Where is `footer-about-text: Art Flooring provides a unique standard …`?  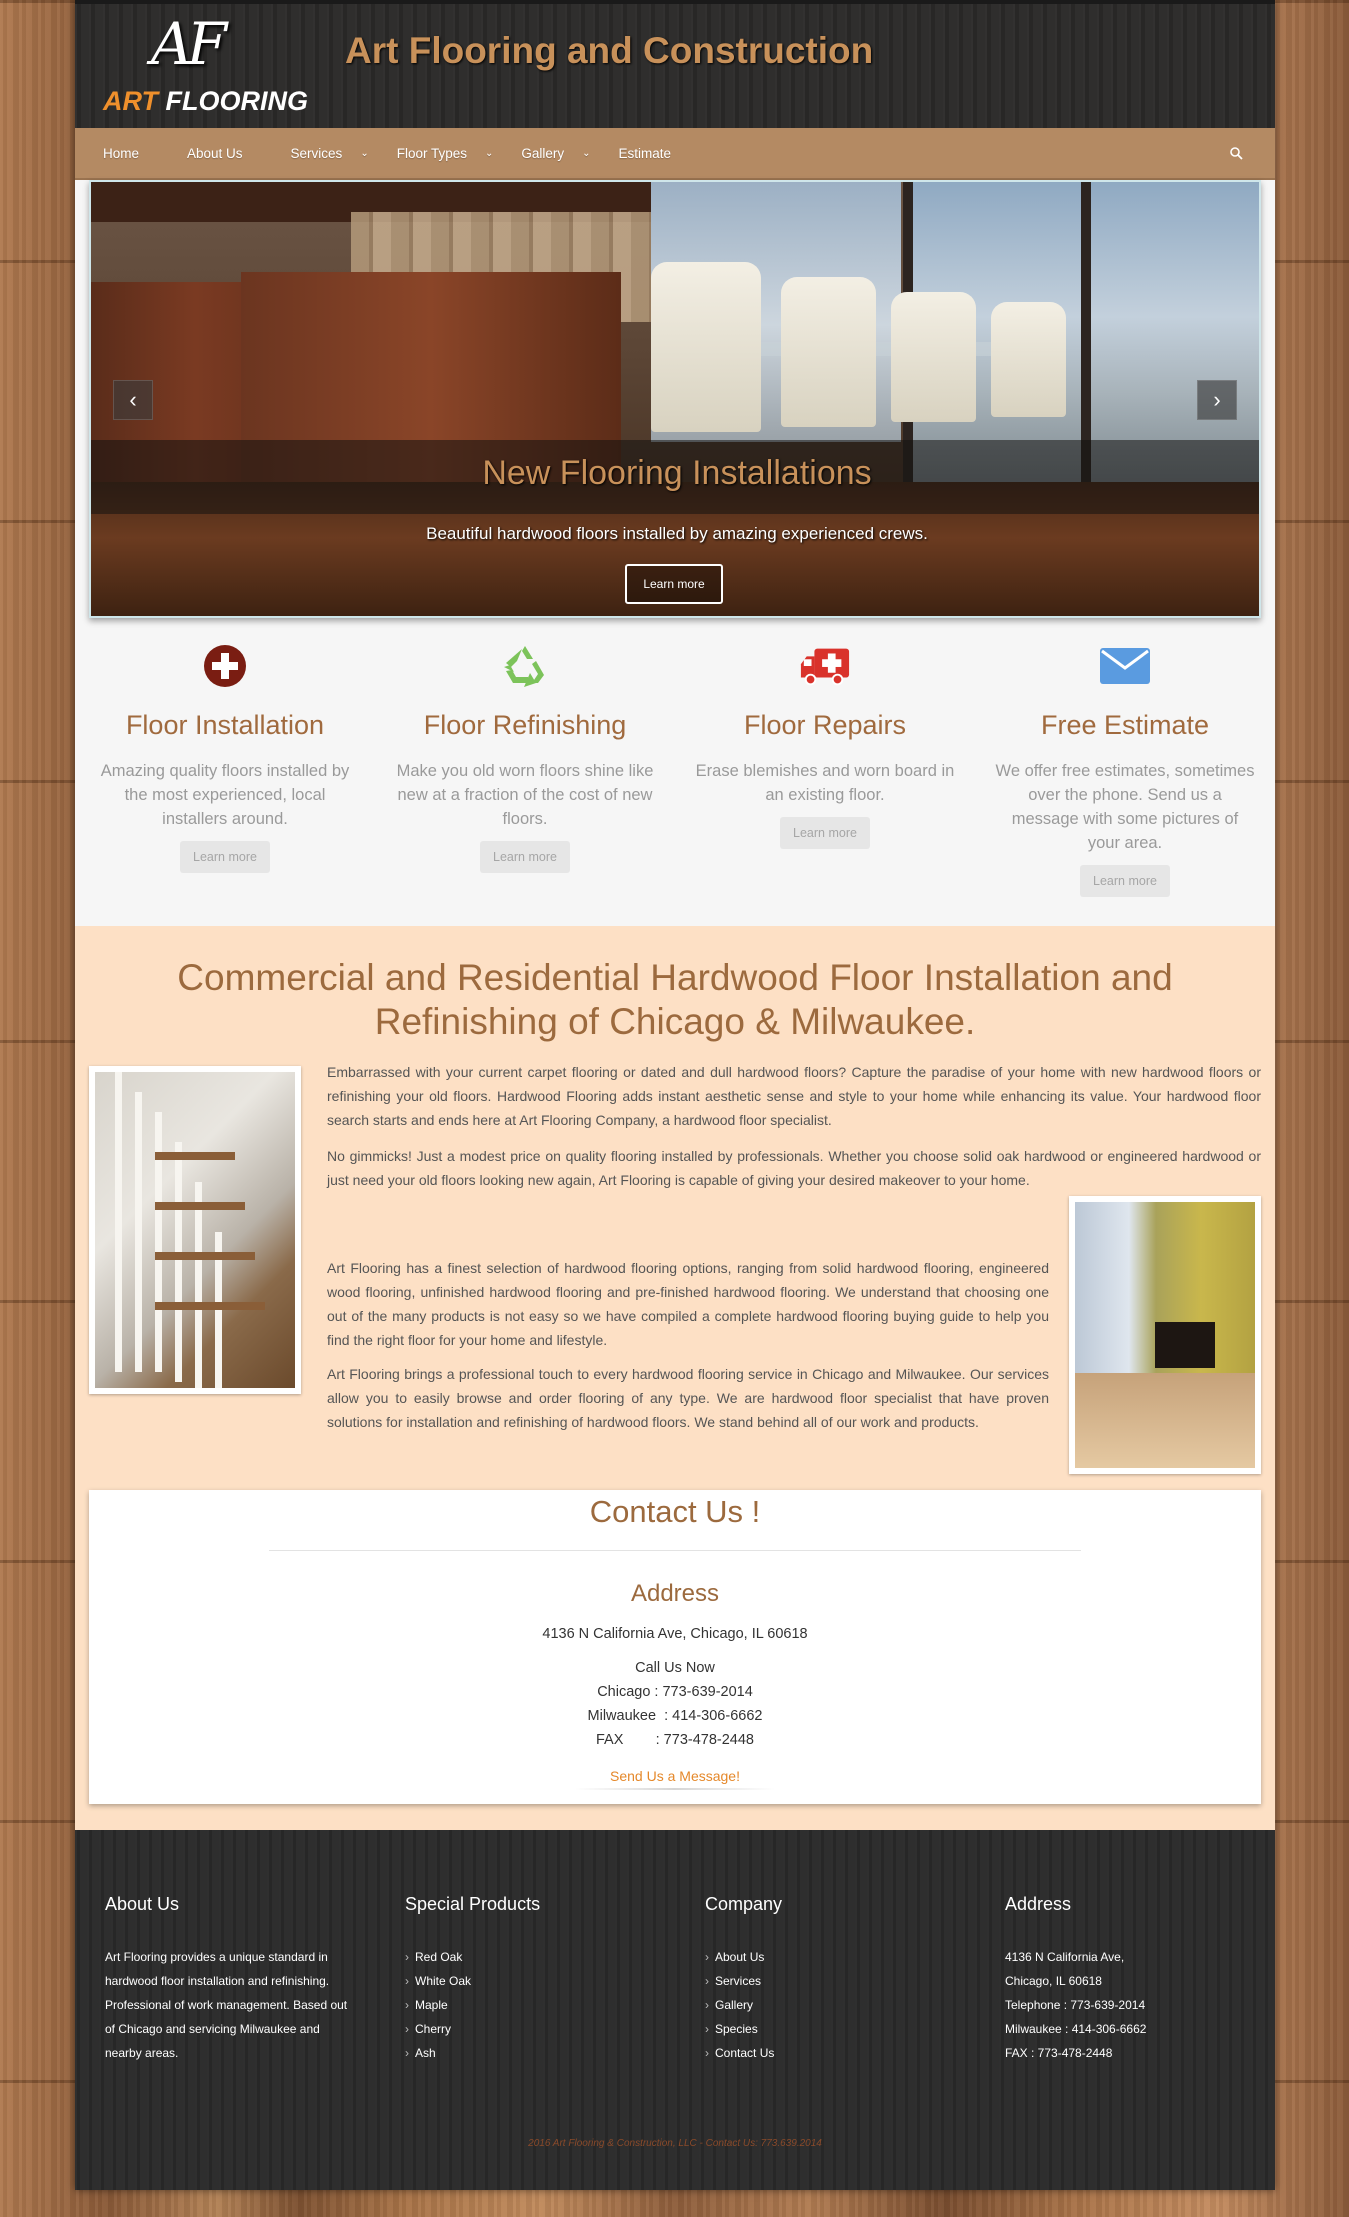 footer-about-text: Art Flooring provides a unique standard … is located at coordinates (226, 2005).